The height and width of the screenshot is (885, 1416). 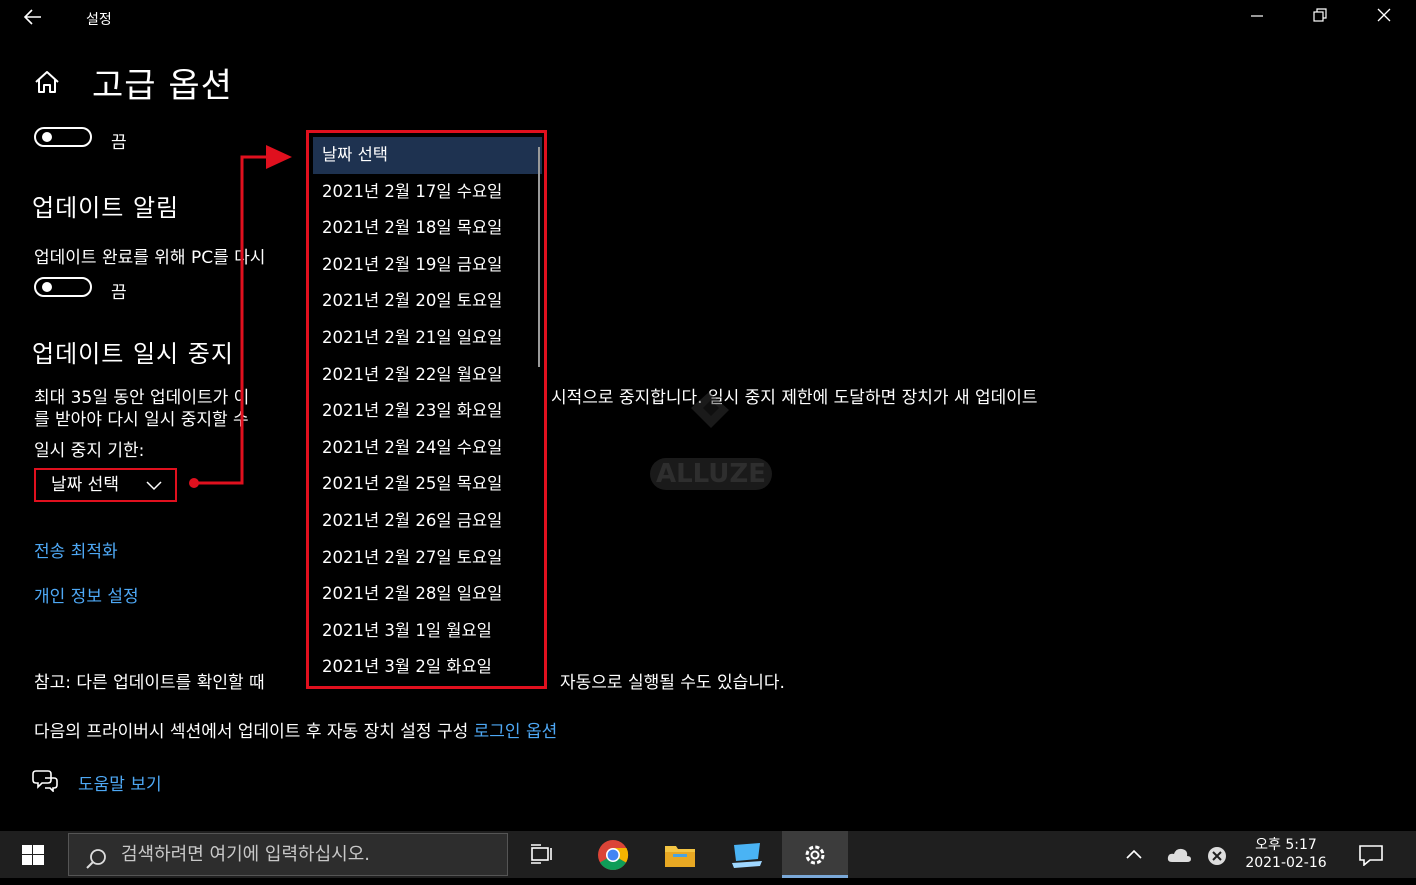 What do you see at coordinates (427, 228) in the screenshot?
I see `date-option: 2021년 2월 18일 목요일` at bounding box center [427, 228].